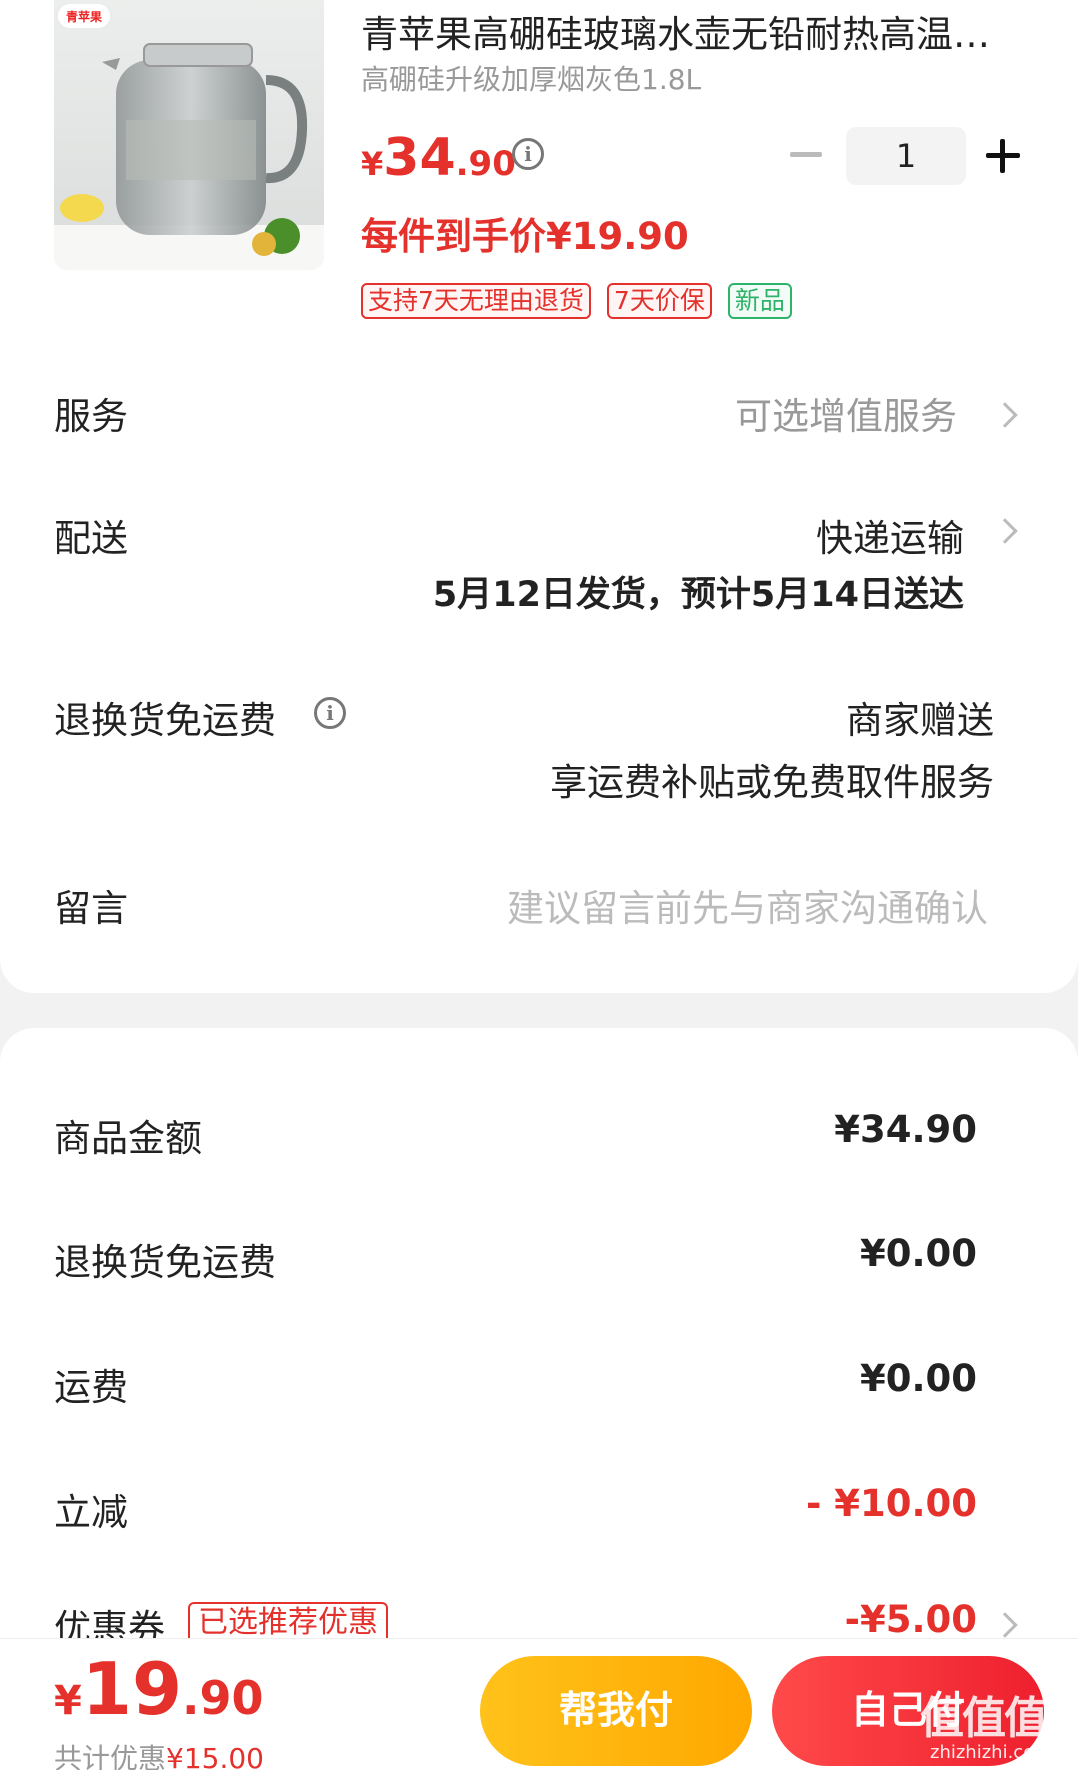 The image size is (1078, 1770). What do you see at coordinates (920, 720) in the screenshot?
I see `return-freight-value: 商家赠送` at bounding box center [920, 720].